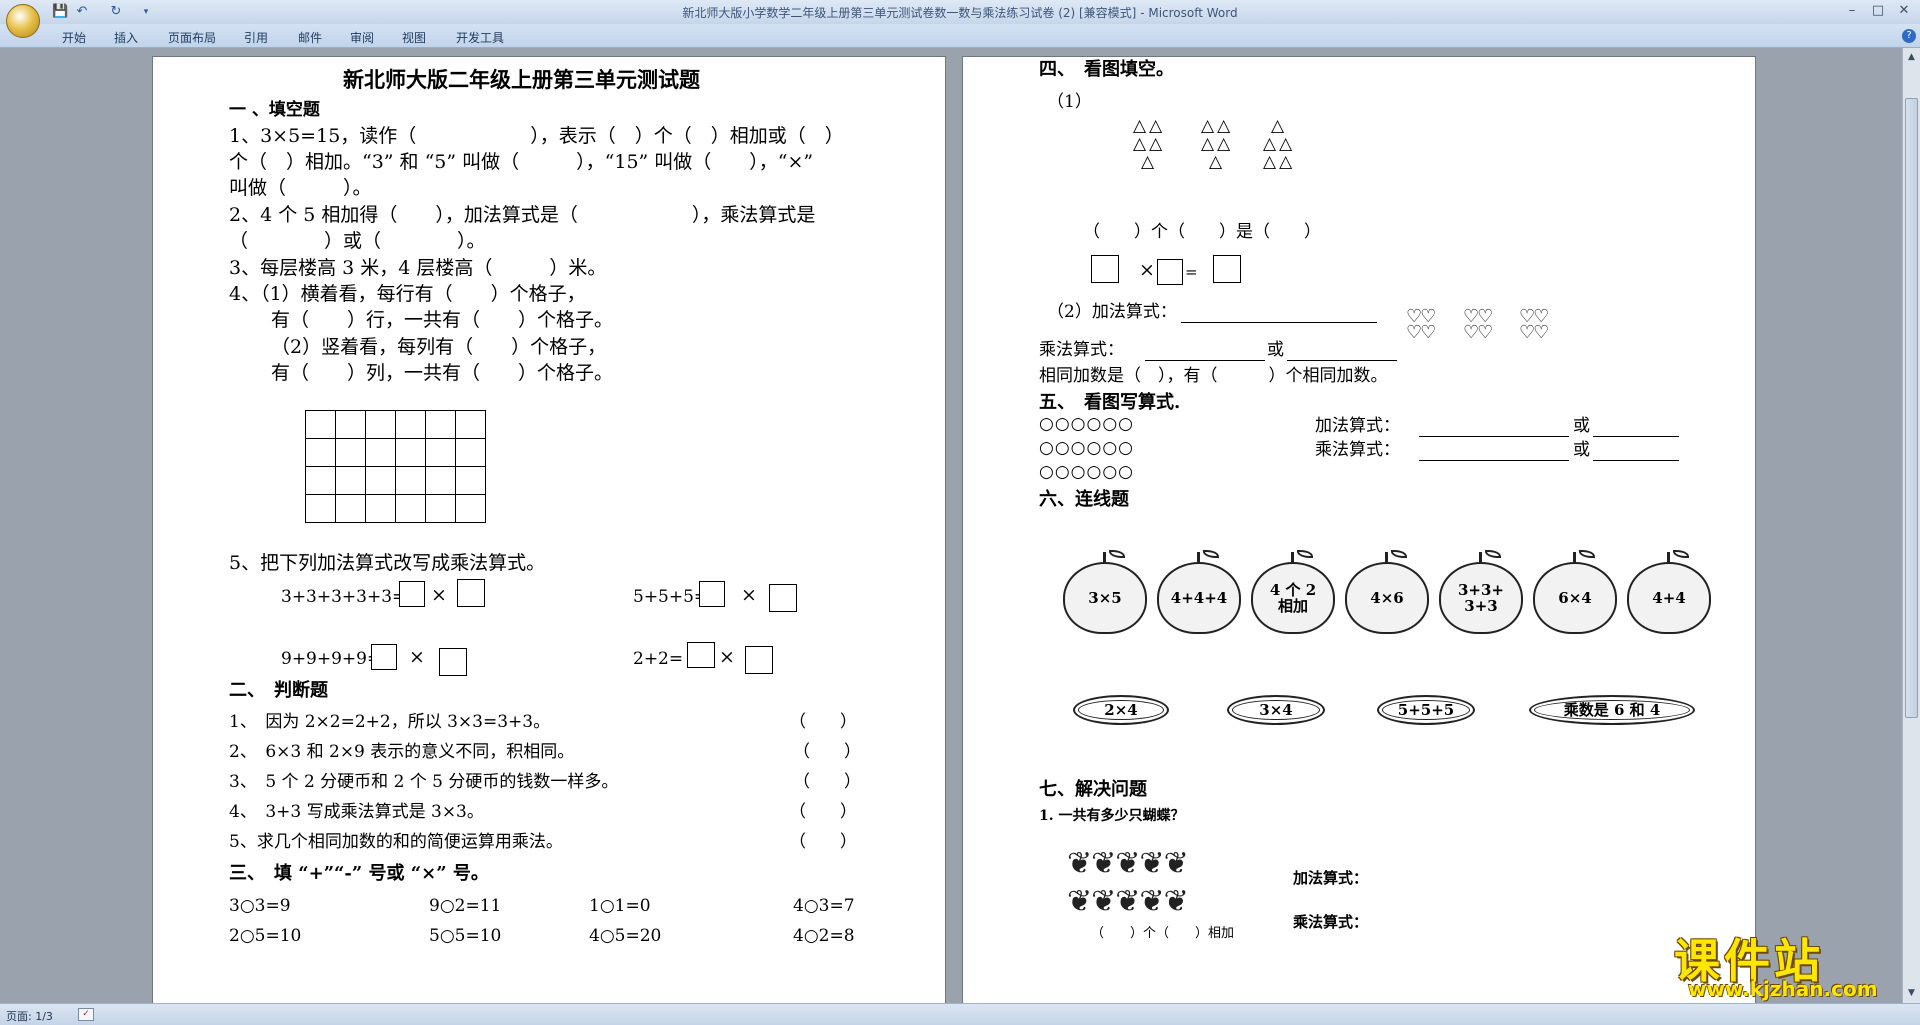 The image size is (1920, 1025). What do you see at coordinates (827, 782) in the screenshot?
I see `judge-paren-3: （ ）` at bounding box center [827, 782].